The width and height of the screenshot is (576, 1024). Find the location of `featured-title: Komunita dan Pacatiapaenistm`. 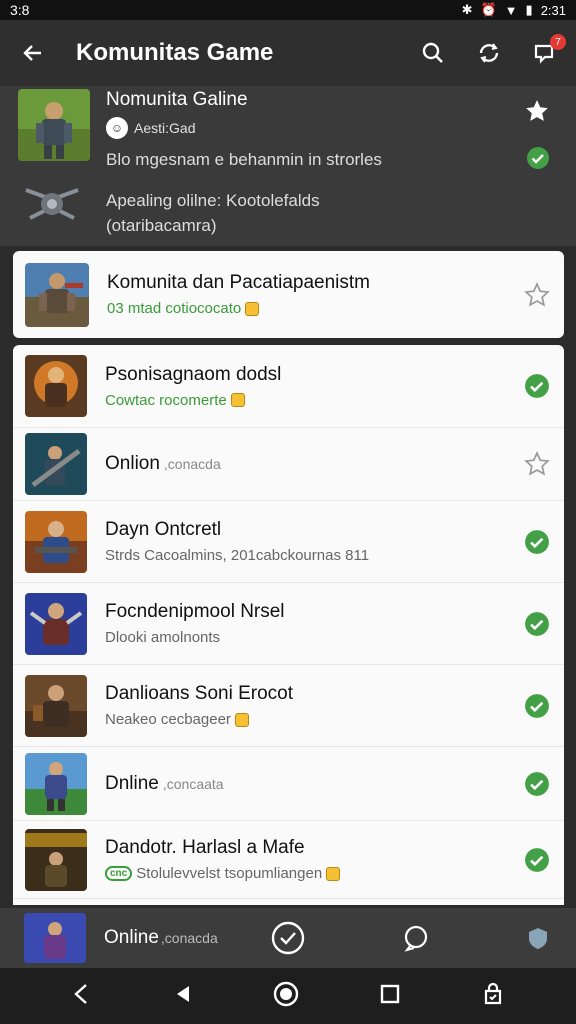

featured-title: Komunita dan Pacatiapaenistm is located at coordinates (238, 282).